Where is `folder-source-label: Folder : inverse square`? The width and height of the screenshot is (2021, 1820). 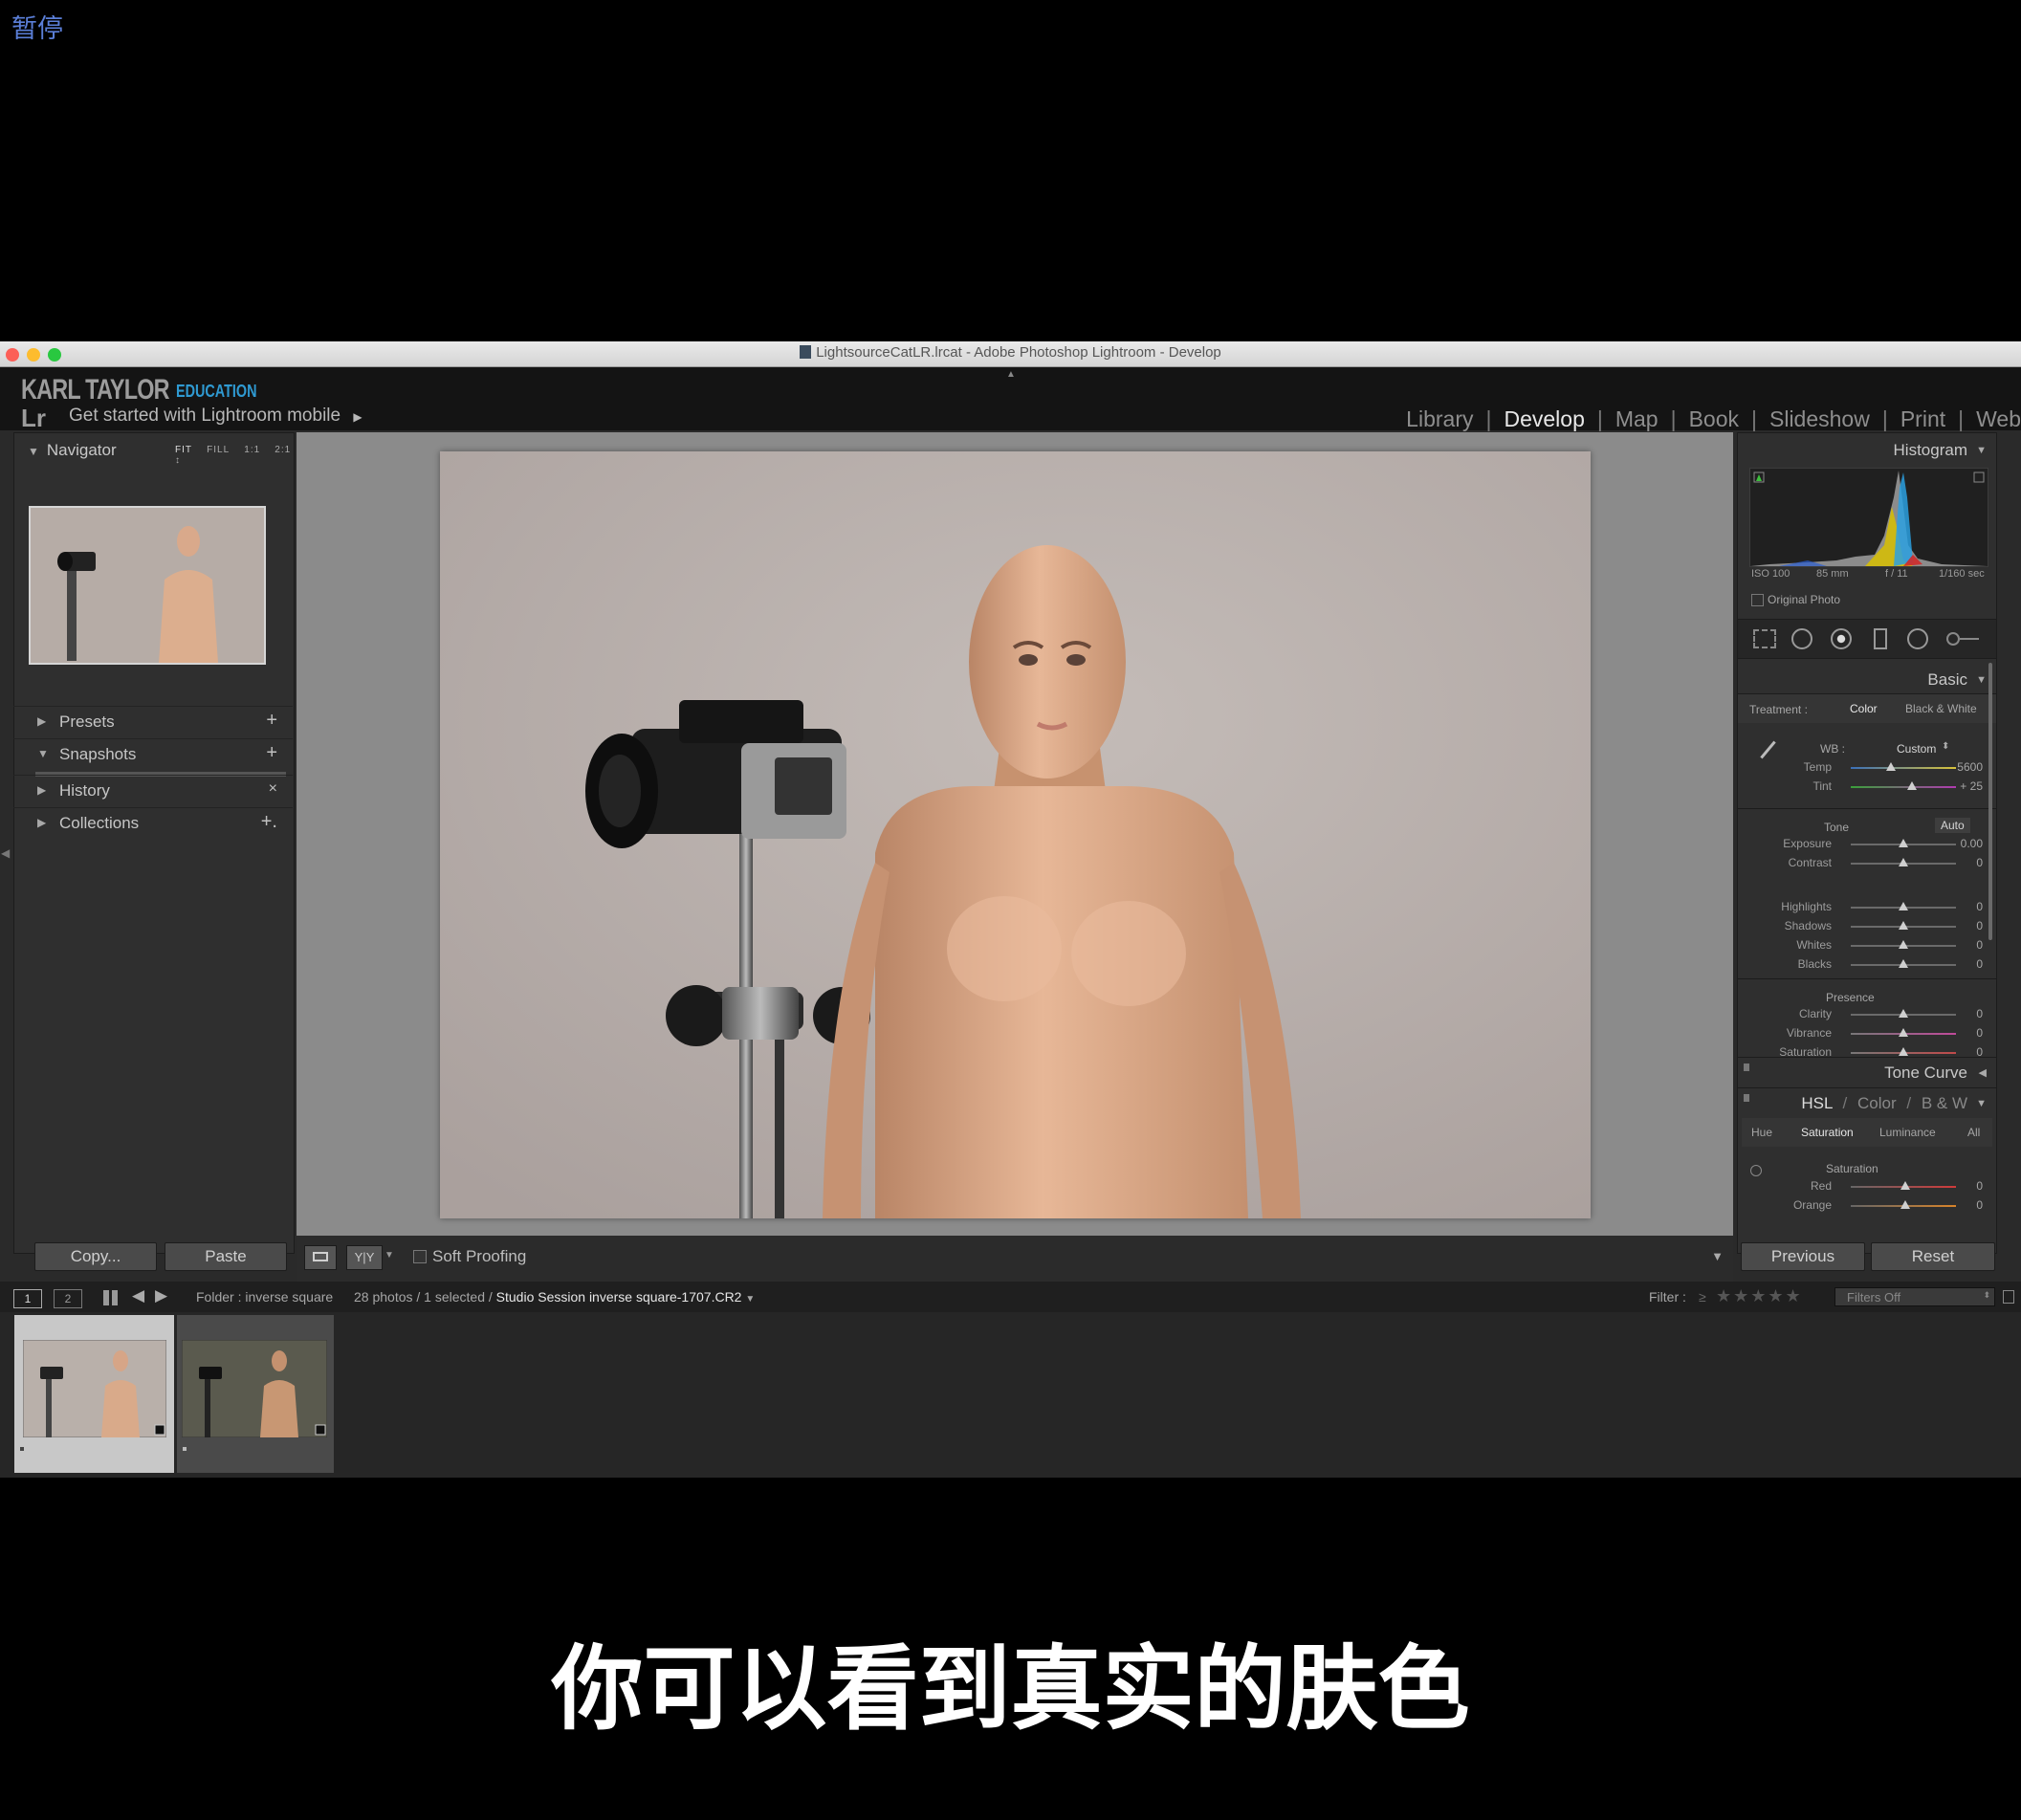
folder-source-label: Folder : inverse square is located at coordinates (264, 1297).